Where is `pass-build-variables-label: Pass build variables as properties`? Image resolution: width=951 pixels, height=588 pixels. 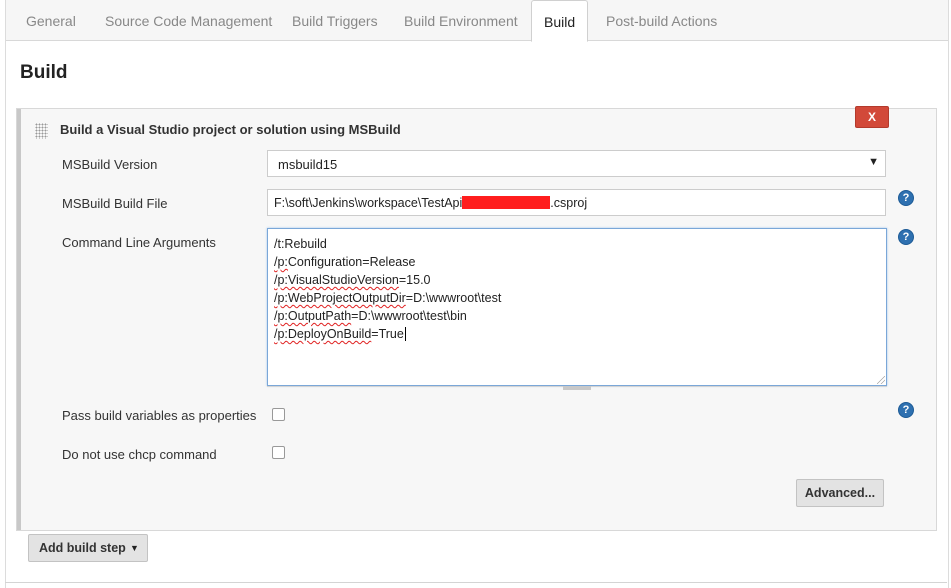
pass-build-variables-label: Pass build variables as properties is located at coordinates (159, 415).